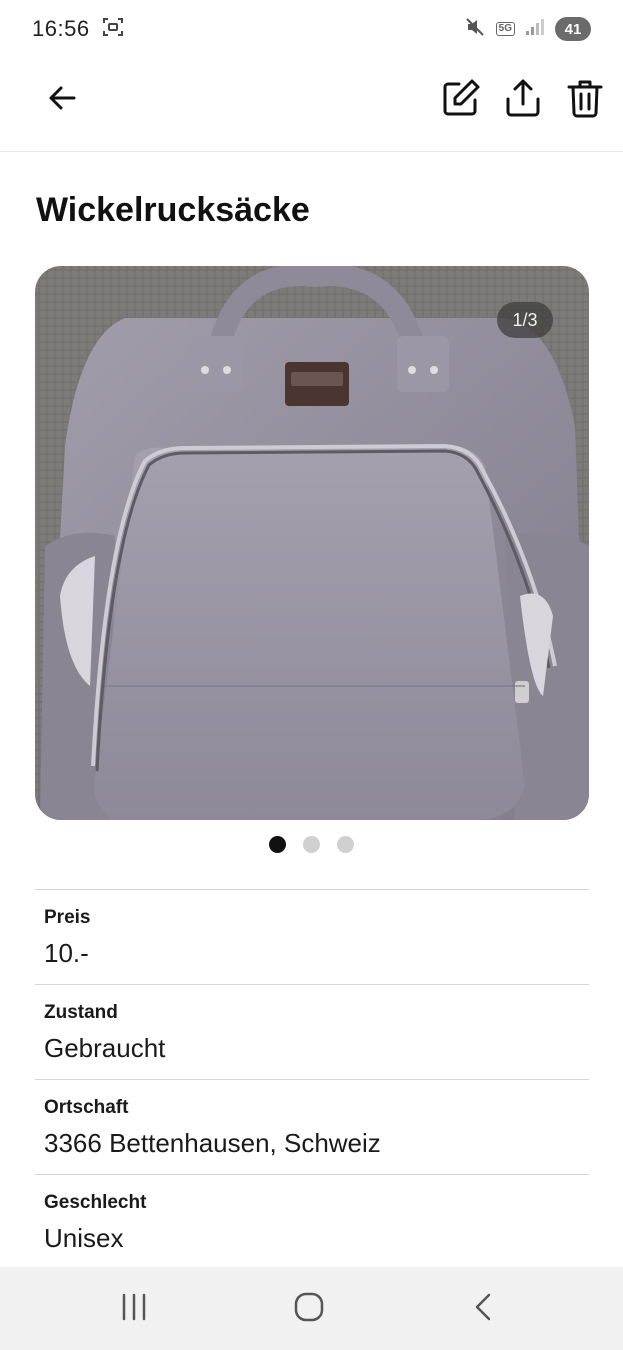 Image resolution: width=623 pixels, height=1350 pixels. I want to click on back-button, so click(62, 100).